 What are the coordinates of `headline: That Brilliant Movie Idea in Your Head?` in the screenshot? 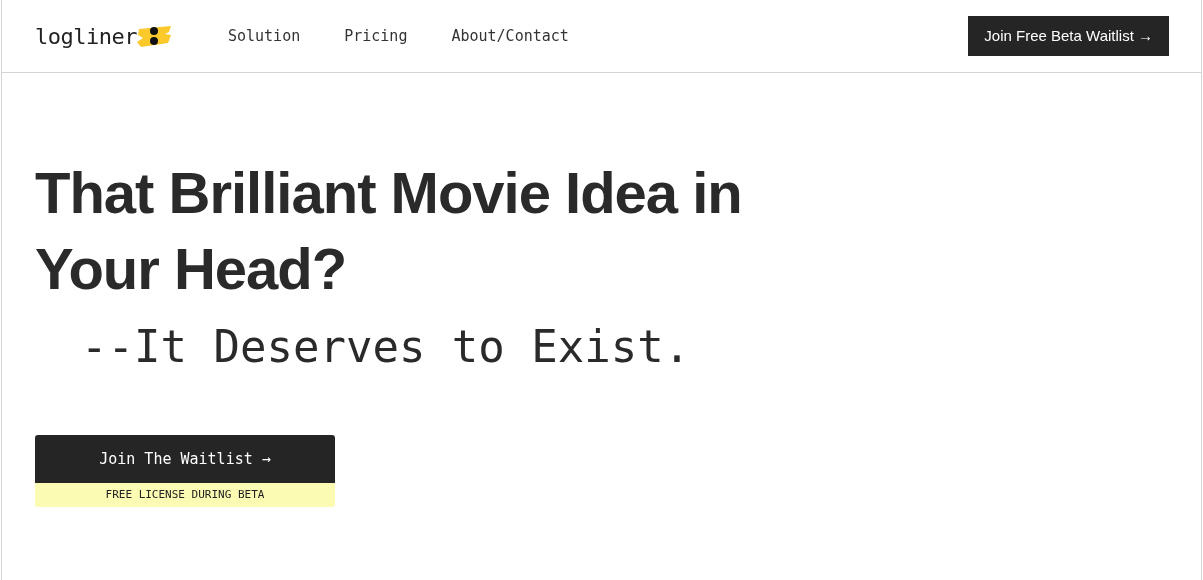 It's located at (389, 231).